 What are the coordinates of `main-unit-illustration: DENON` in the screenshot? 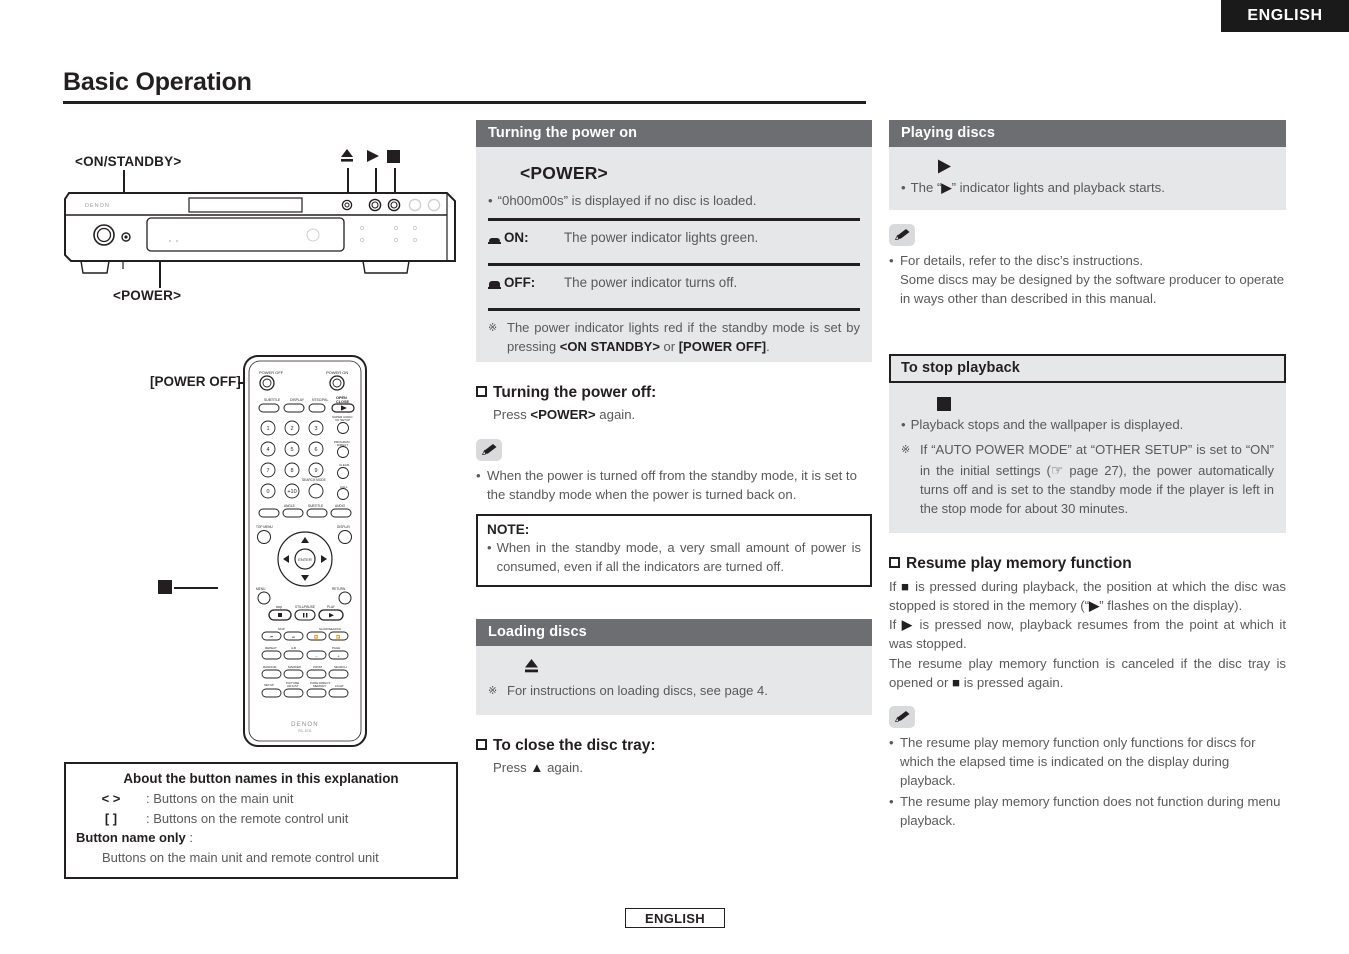 It's located at (260, 233).